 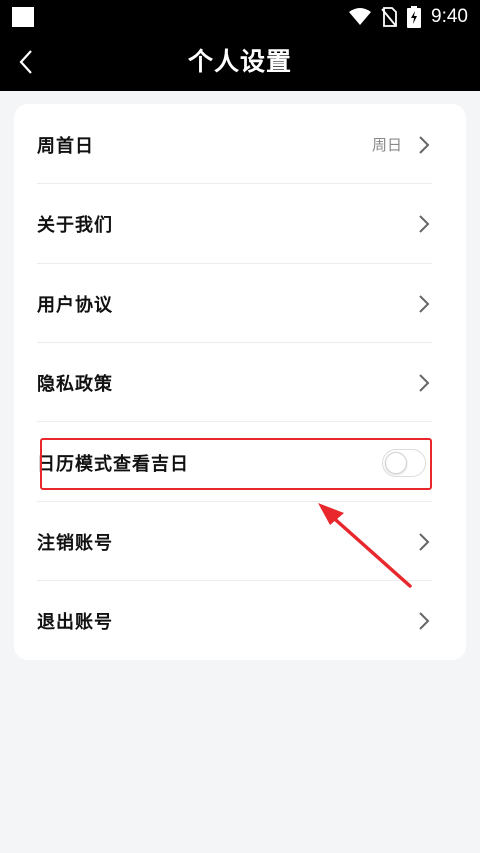 What do you see at coordinates (234, 144) in the screenshot?
I see `first-day-of-week-row: 周首日 周日` at bounding box center [234, 144].